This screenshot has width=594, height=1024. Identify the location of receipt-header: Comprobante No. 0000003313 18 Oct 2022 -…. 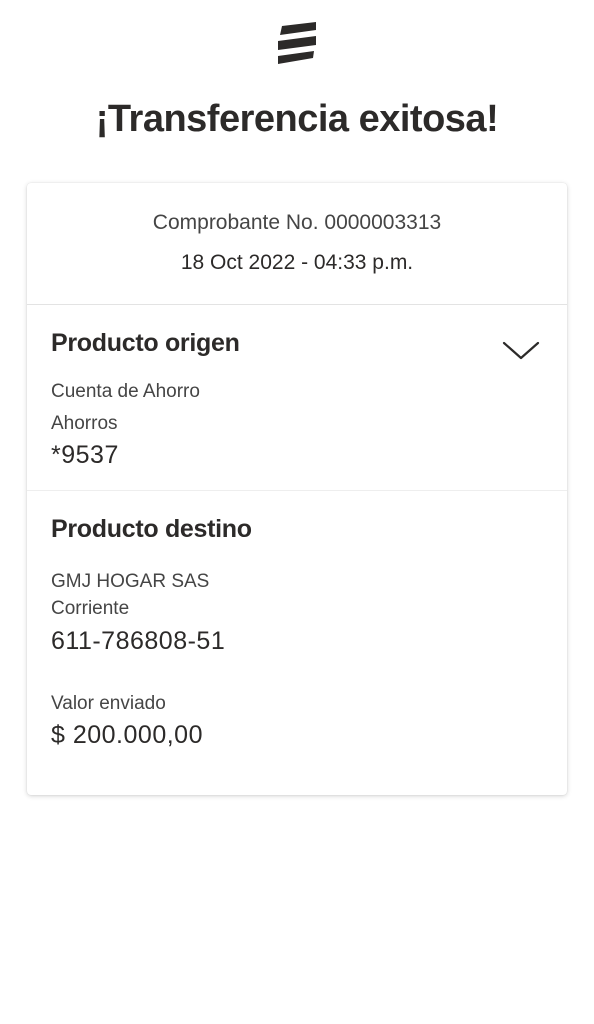
(297, 244).